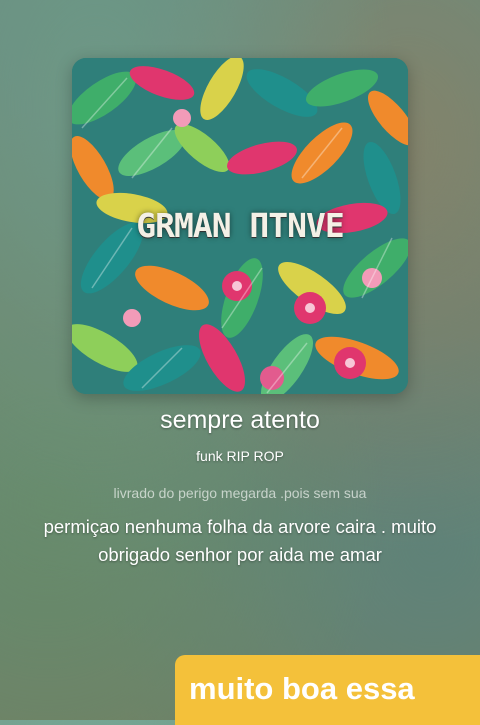  I want to click on track-title: sempre atento, so click(240, 420).